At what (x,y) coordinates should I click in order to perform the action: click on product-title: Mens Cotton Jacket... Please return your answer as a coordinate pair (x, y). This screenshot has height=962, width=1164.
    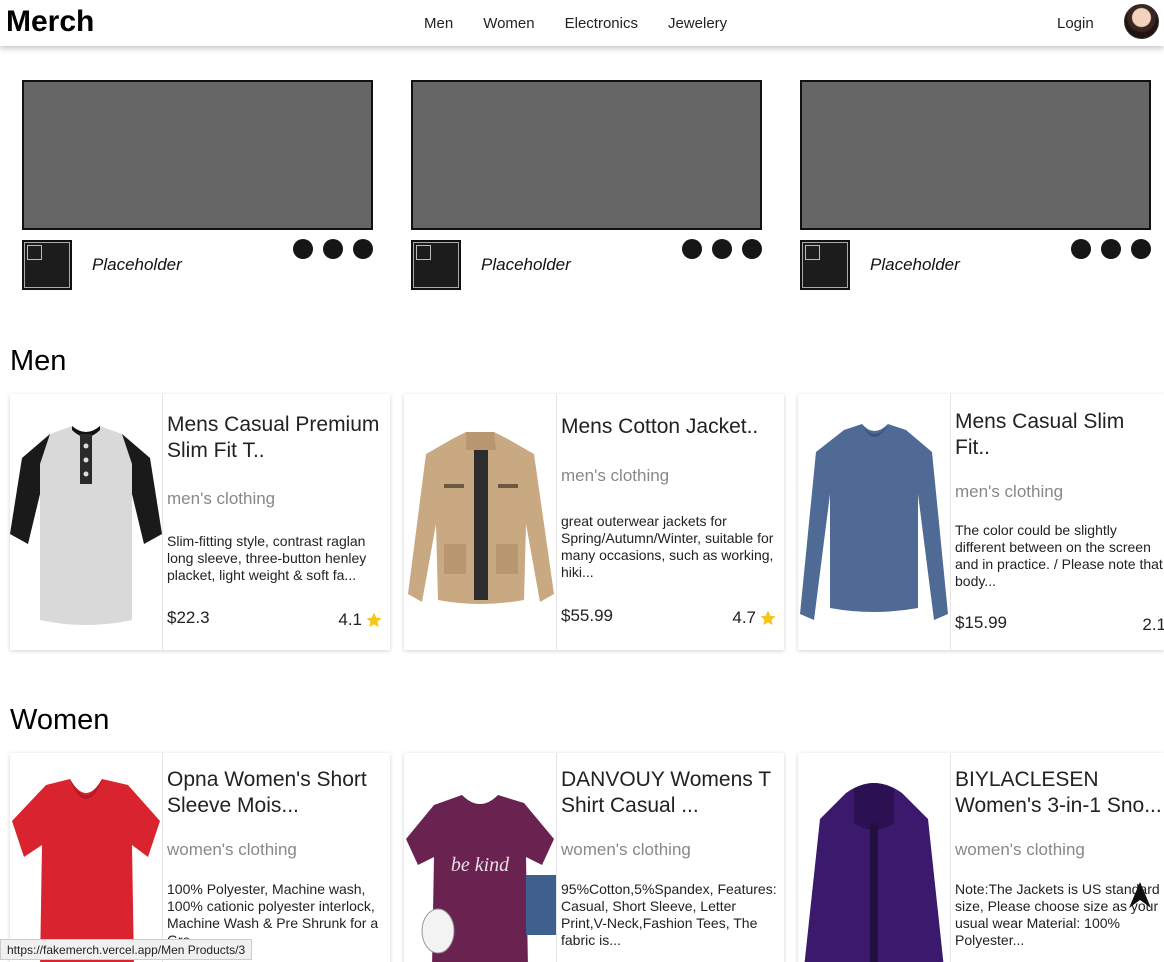
    Looking at the image, I should click on (672, 427).